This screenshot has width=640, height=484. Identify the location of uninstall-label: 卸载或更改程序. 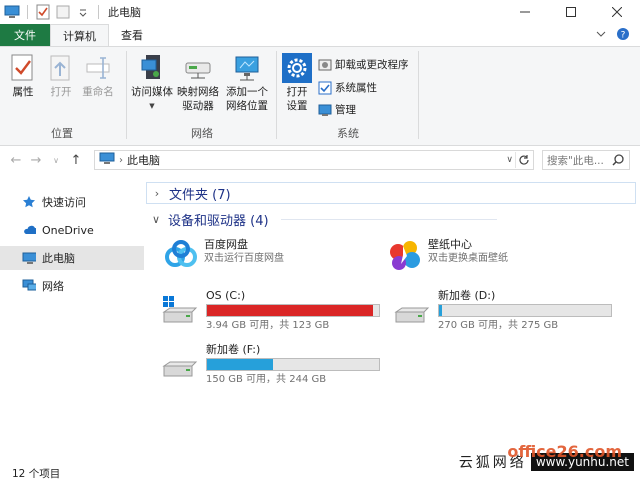
(372, 65).